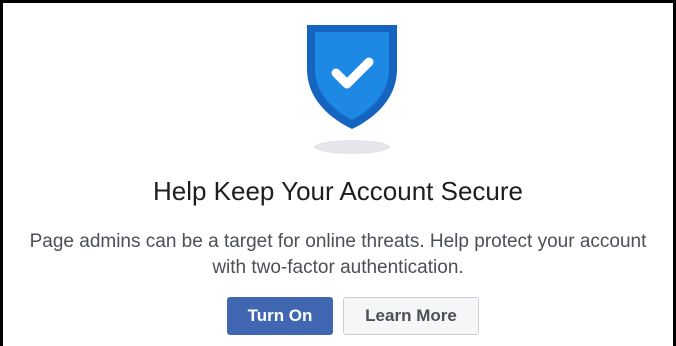  Describe the element at coordinates (411, 316) in the screenshot. I see `learn-more-button: Learn More` at that location.